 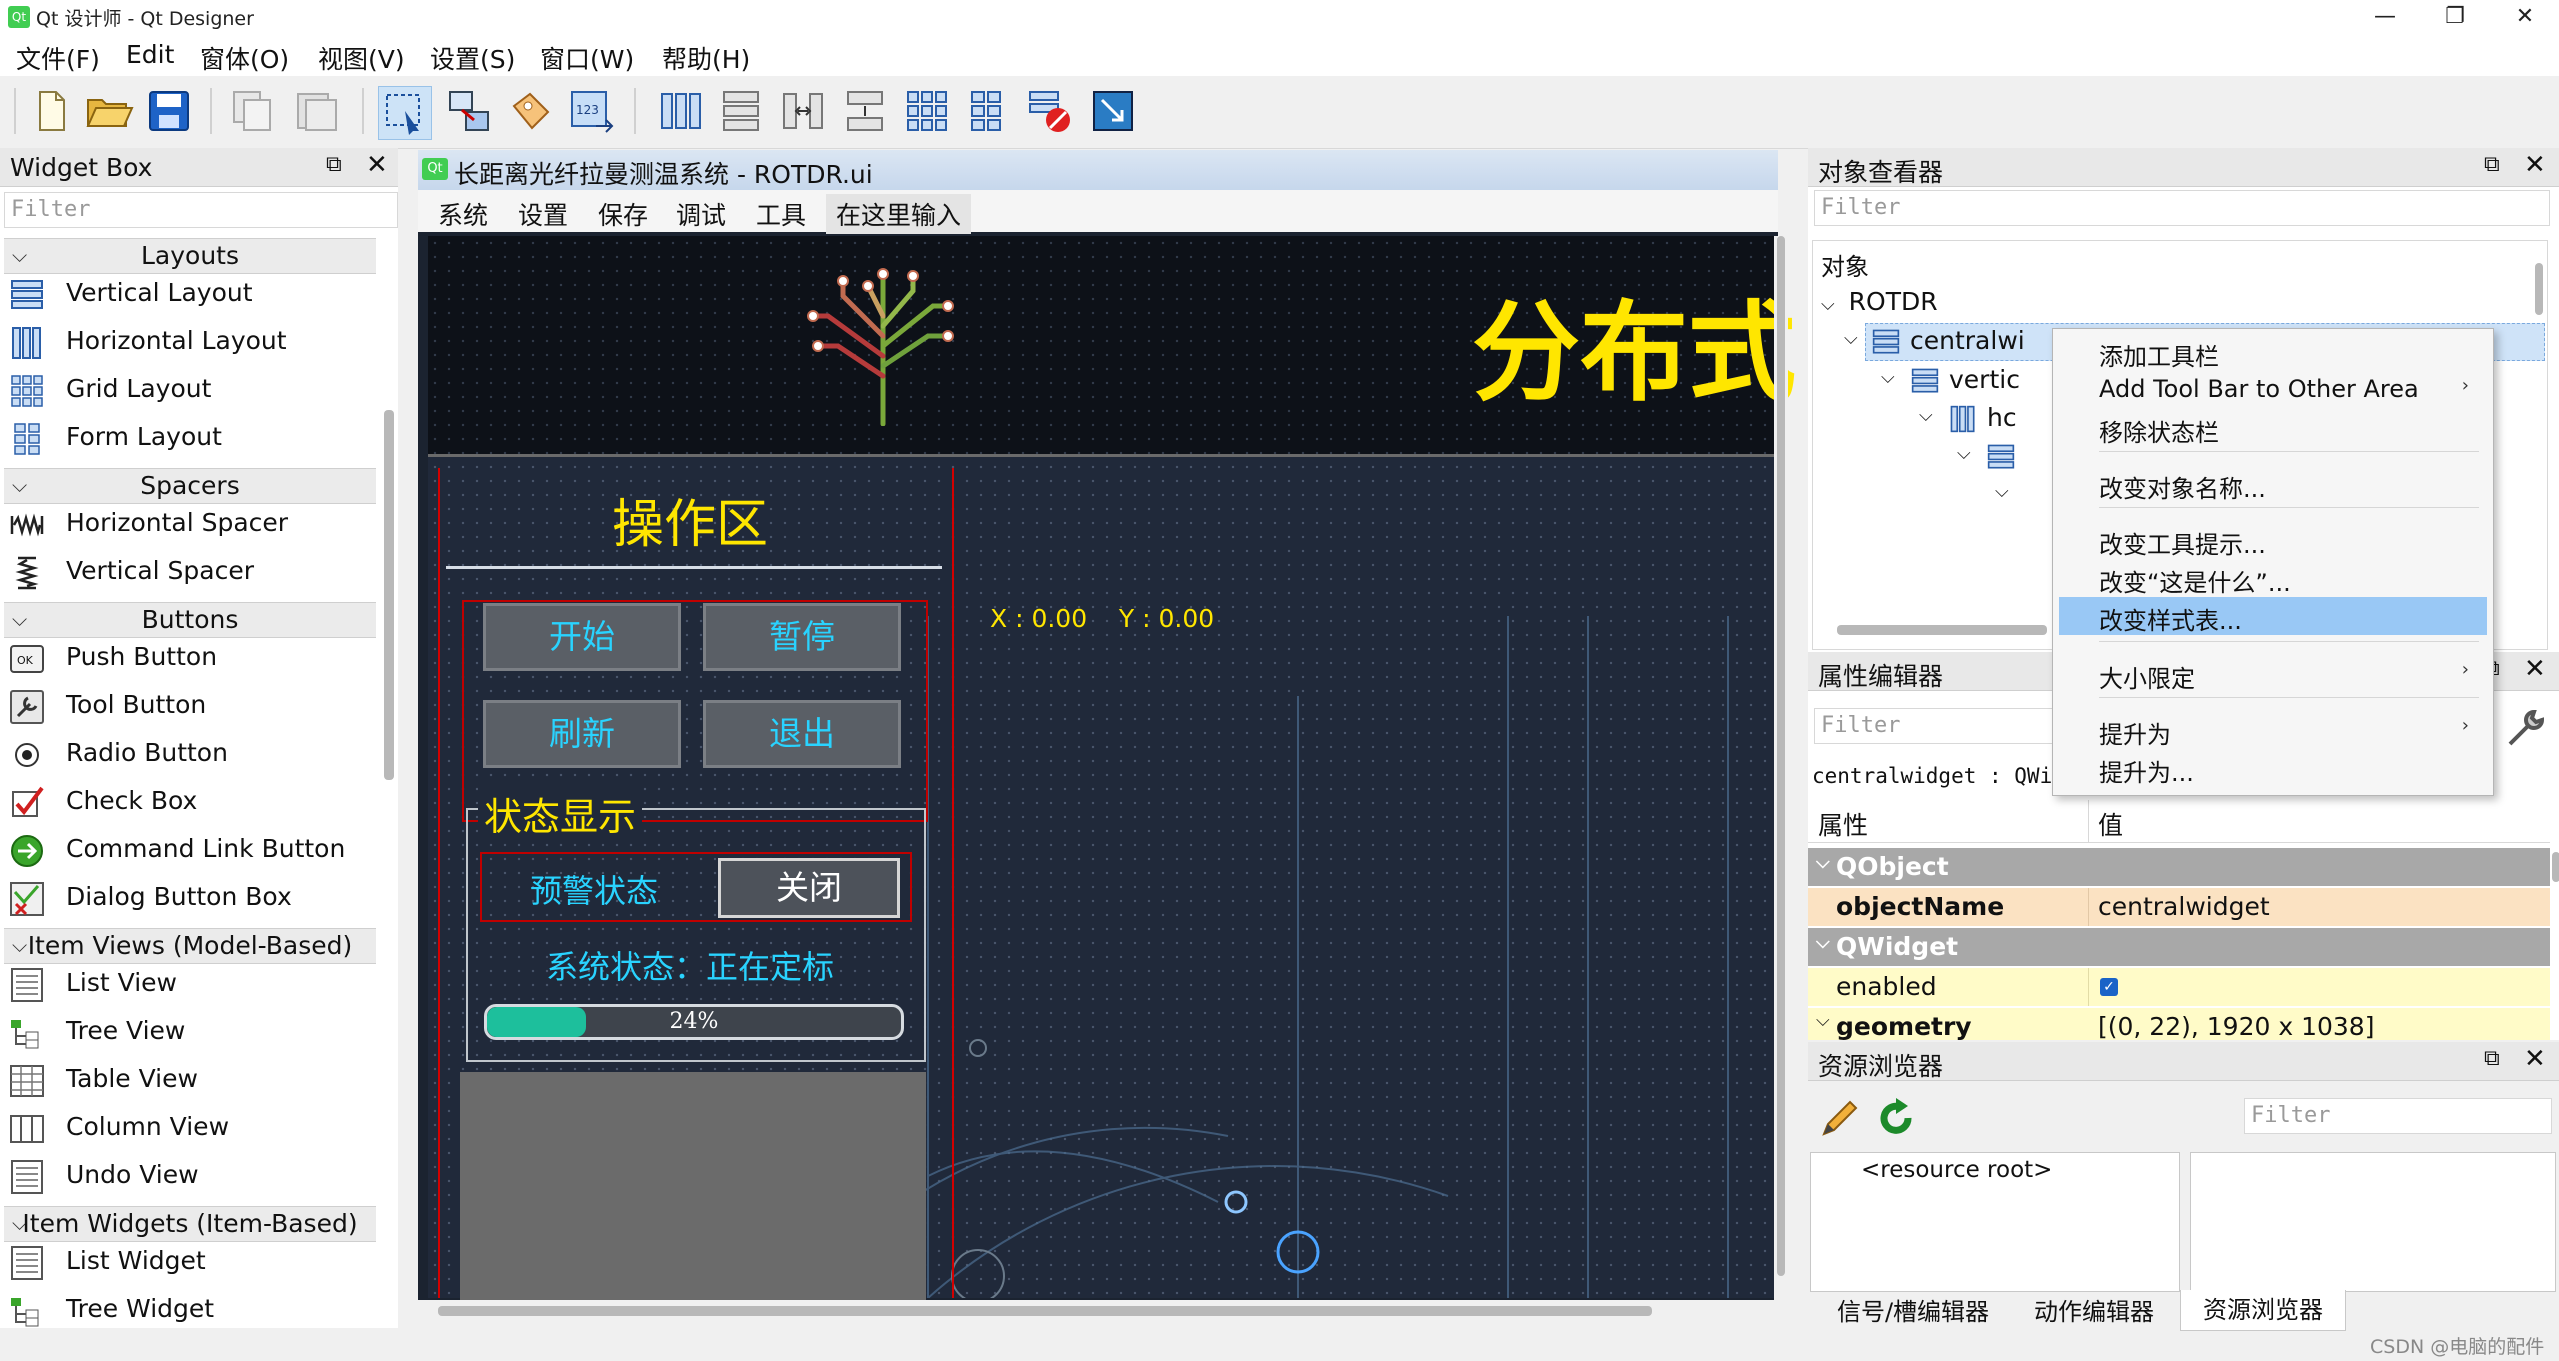 I want to click on category-item-views: ⌵ Item Views (Model-Based), so click(x=190, y=946).